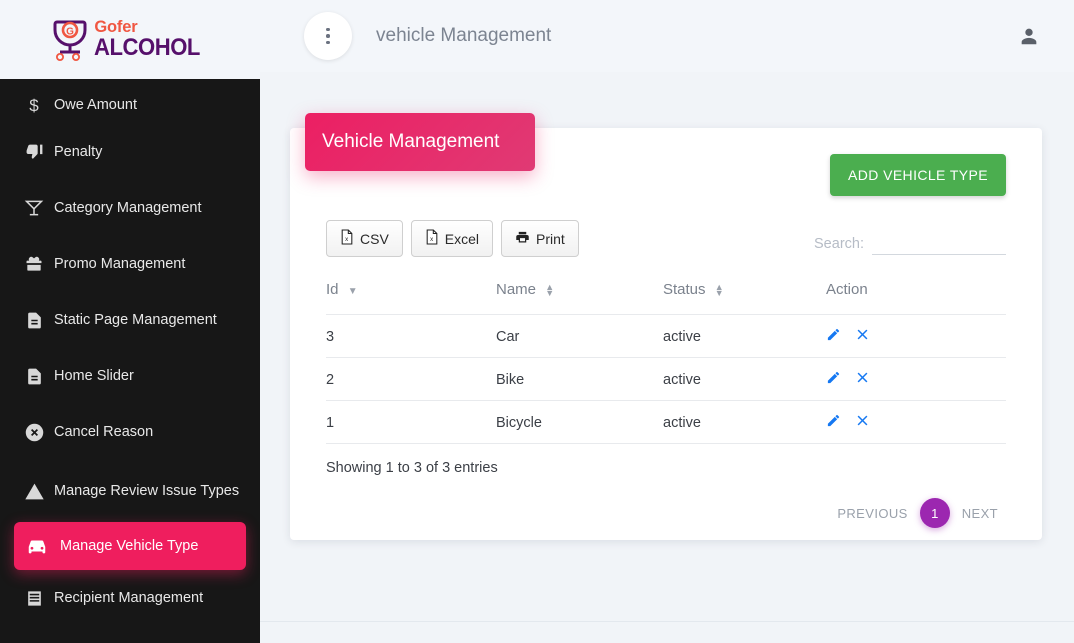  I want to click on table-head: Id ▼ Name ▲ ▼ Status ▲ ▼ Action, so click(666, 298).